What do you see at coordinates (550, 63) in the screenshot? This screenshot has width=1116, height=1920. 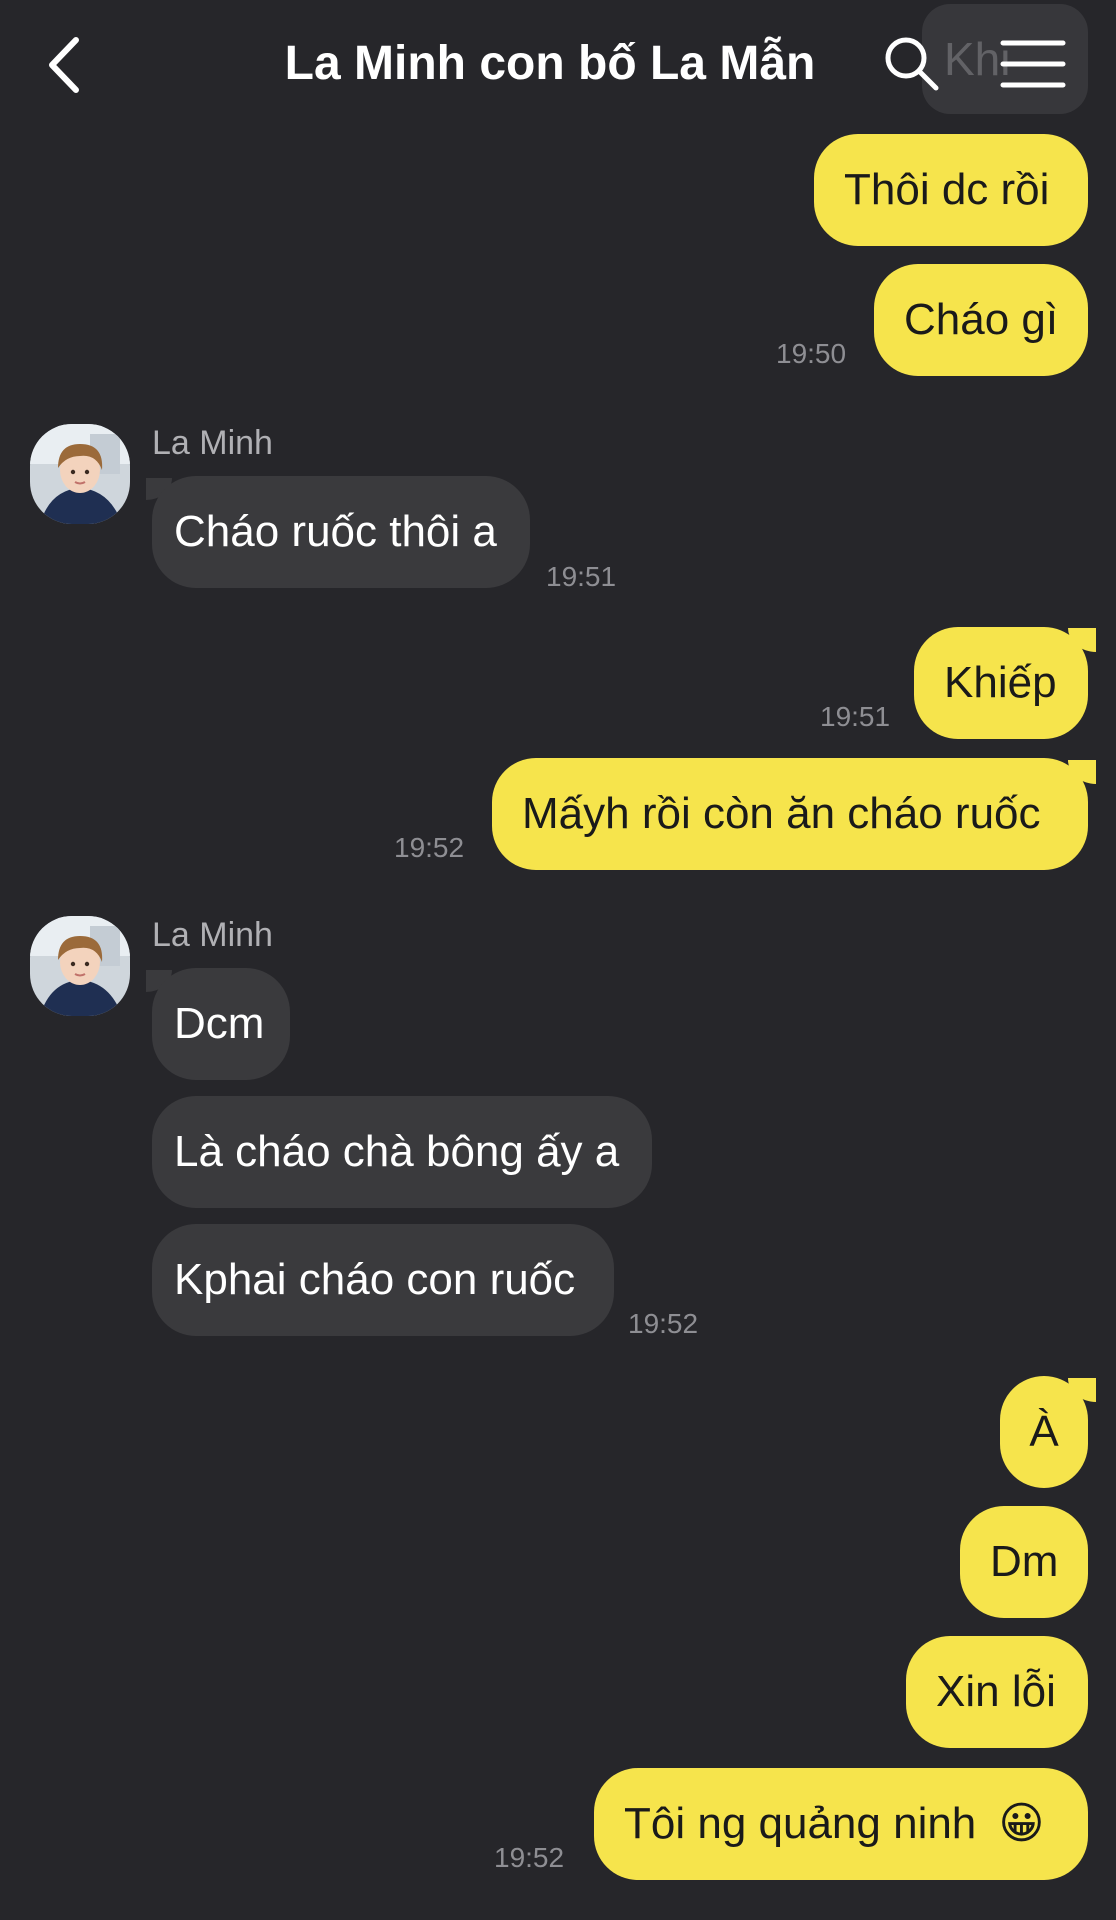 I see `chat-title: La Minh con bố La Mẫn` at bounding box center [550, 63].